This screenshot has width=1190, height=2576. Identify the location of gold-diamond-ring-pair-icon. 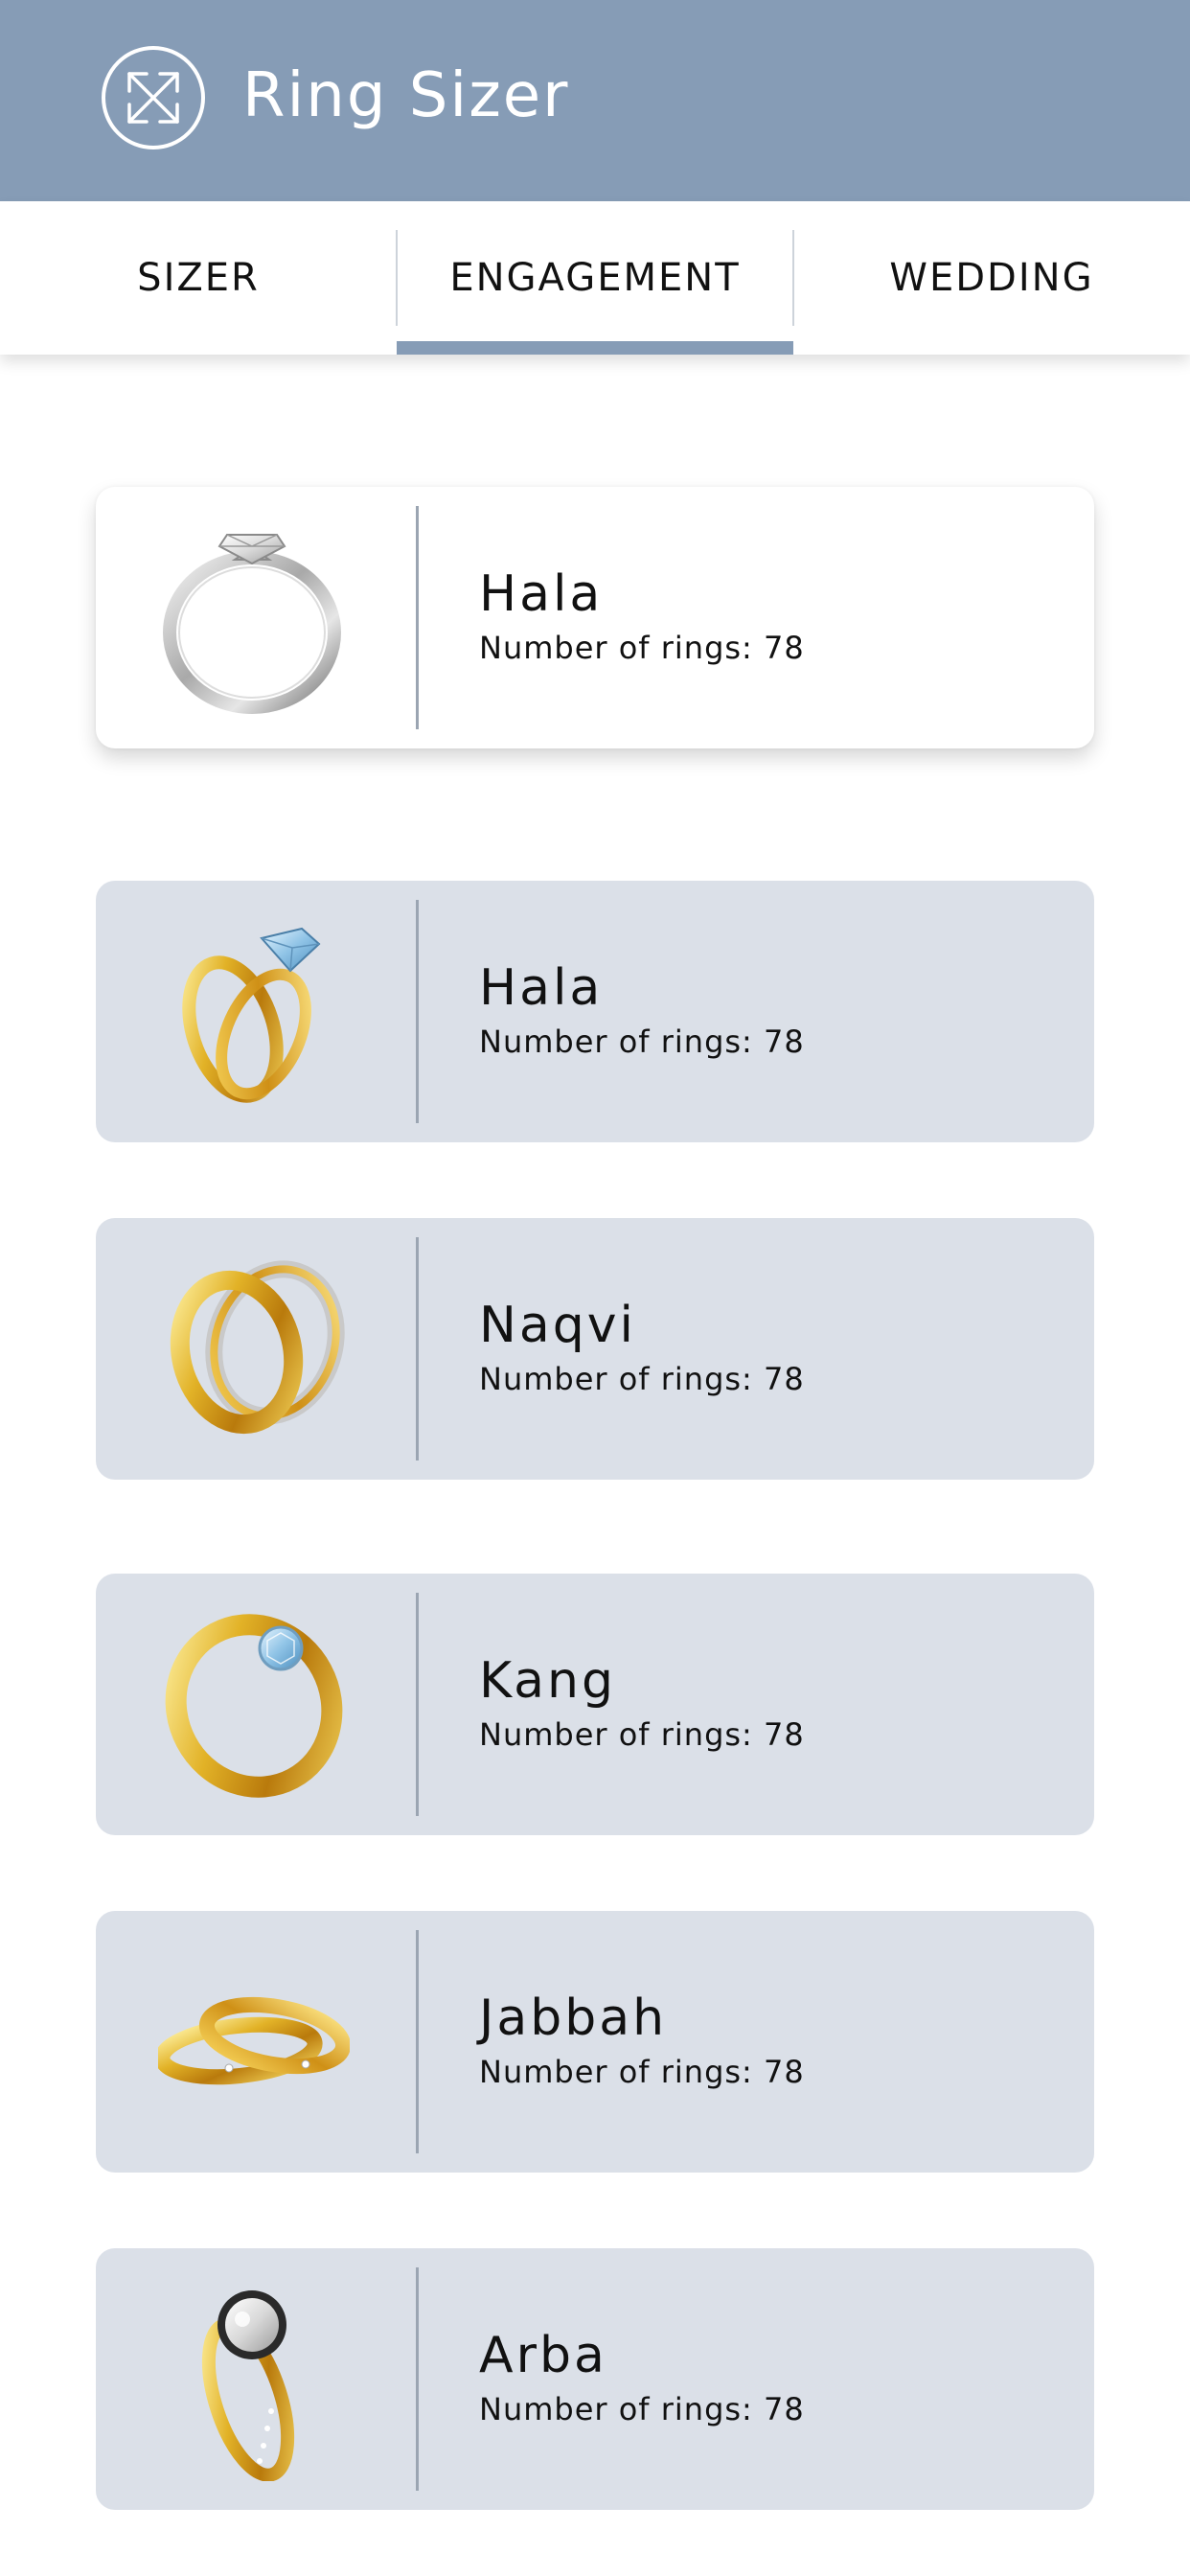
(254, 1012).